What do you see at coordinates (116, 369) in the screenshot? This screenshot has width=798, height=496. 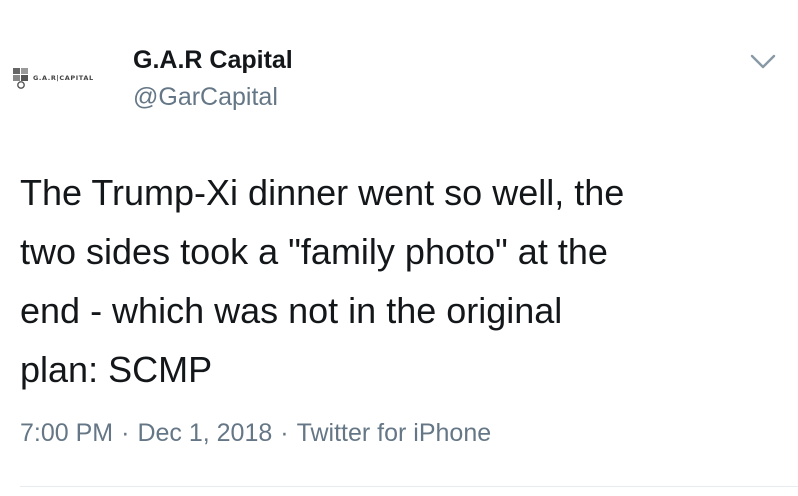 I see `tweet-text-line: plan: SCMP` at bounding box center [116, 369].